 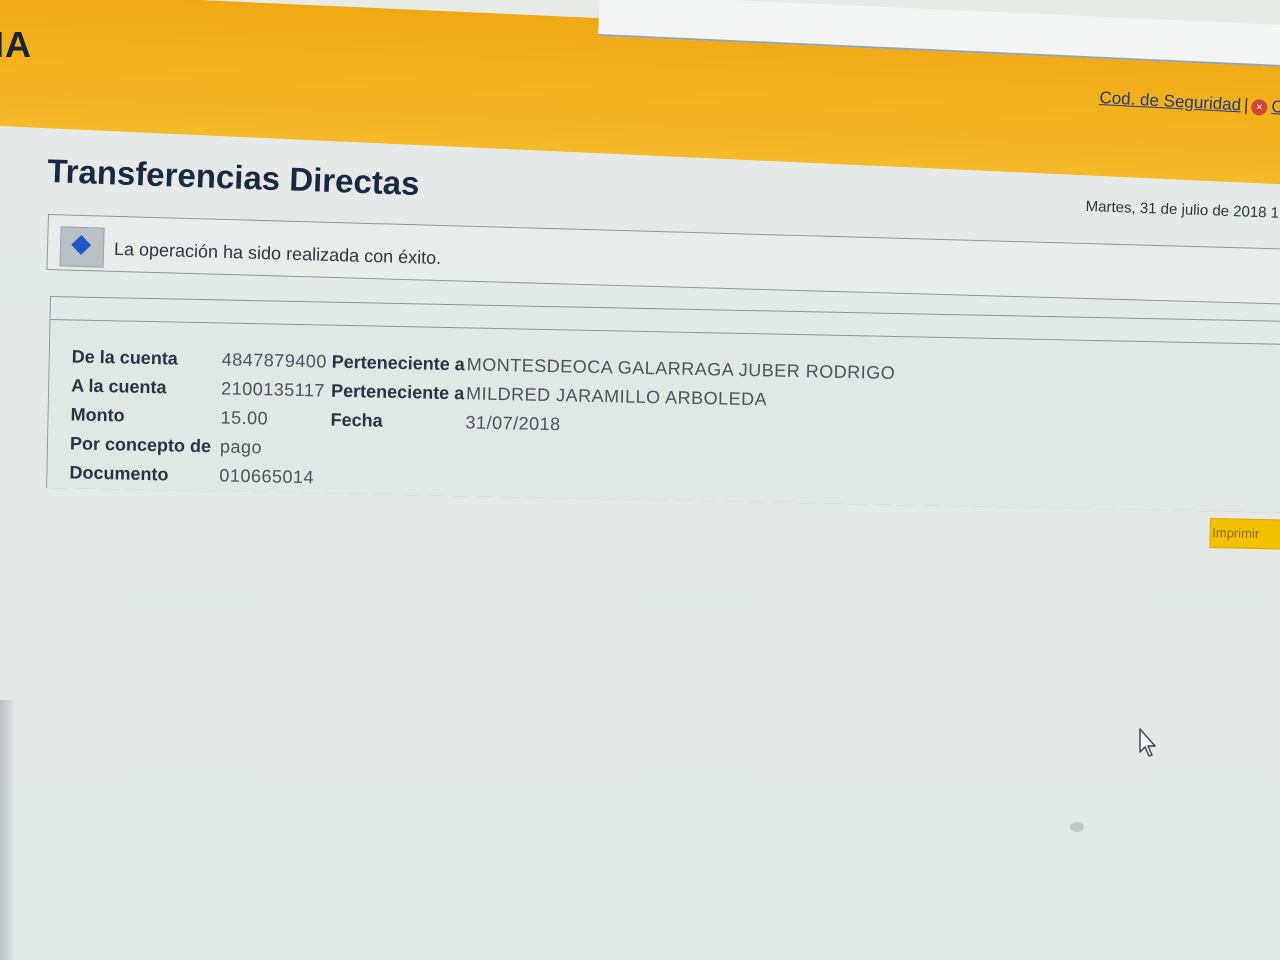 What do you see at coordinates (513, 423) in the screenshot?
I see `date-value: 31/07/2018` at bounding box center [513, 423].